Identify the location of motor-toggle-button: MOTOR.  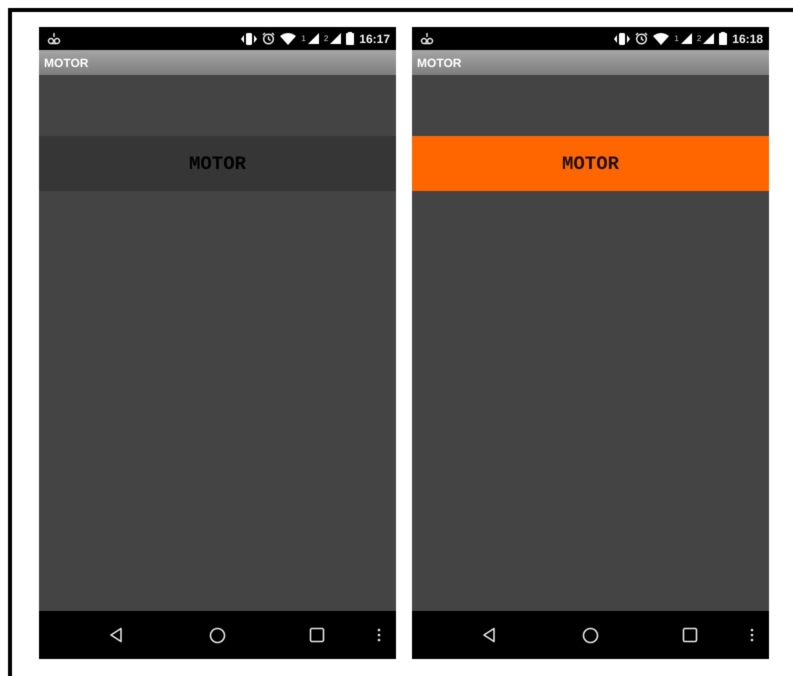
(590, 163).